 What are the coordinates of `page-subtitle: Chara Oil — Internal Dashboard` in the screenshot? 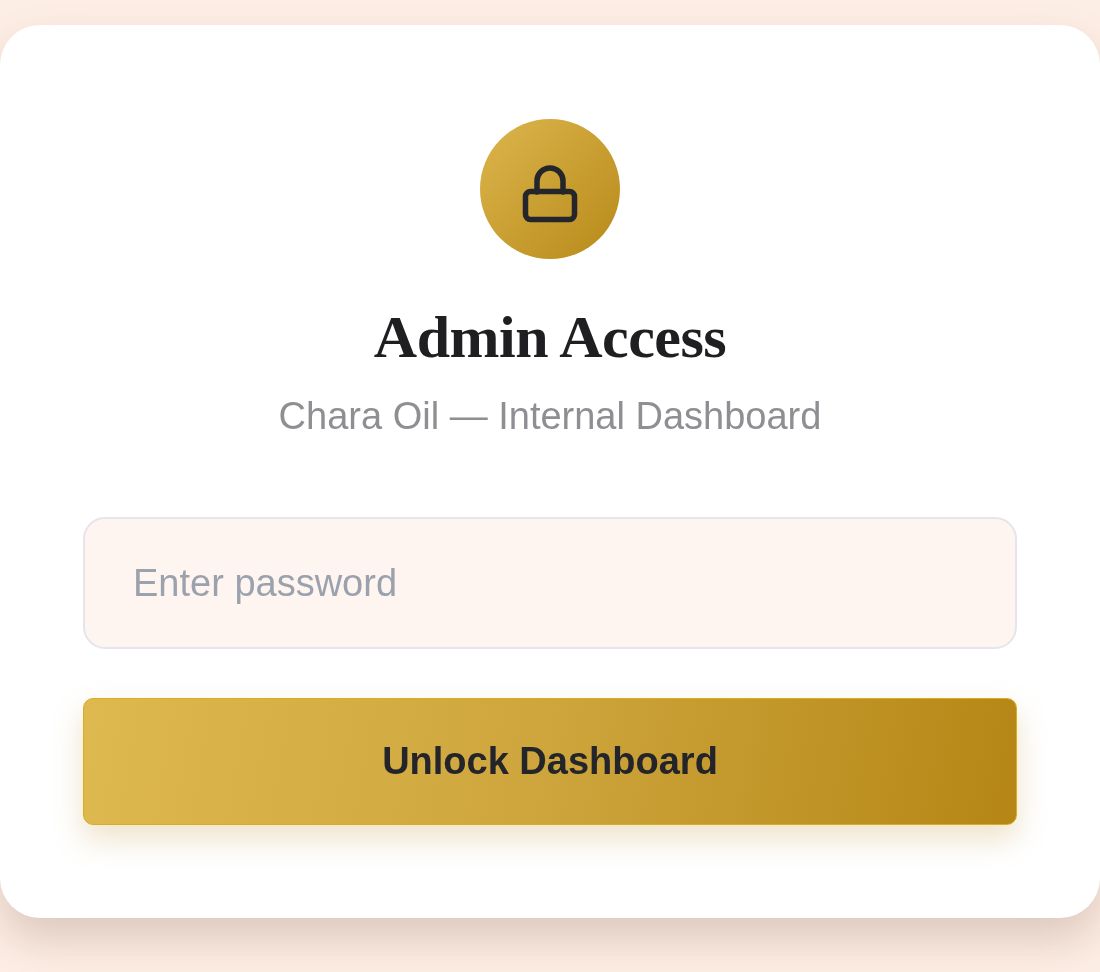 It's located at (550, 416).